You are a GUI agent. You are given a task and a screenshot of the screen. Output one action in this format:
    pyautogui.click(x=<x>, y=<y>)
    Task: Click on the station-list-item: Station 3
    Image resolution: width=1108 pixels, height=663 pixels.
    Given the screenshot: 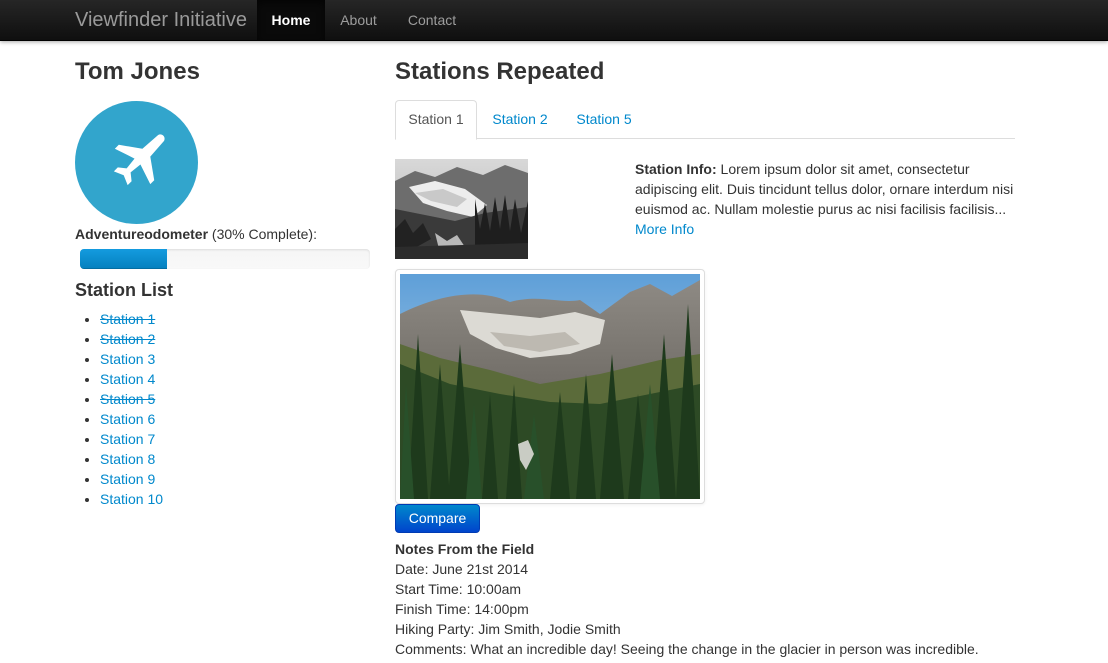 What is the action you would take?
    pyautogui.click(x=131, y=359)
    